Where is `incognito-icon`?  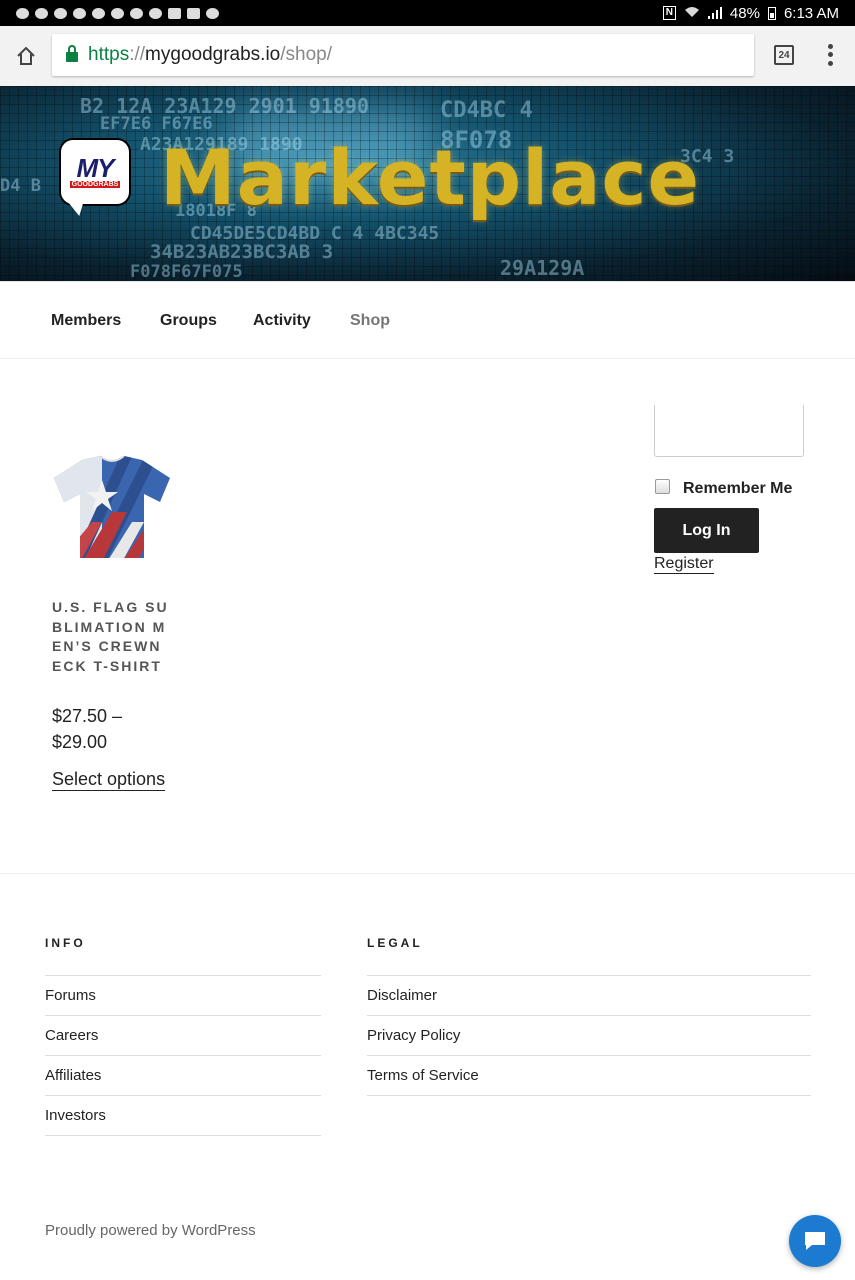 incognito-icon is located at coordinates (212, 13).